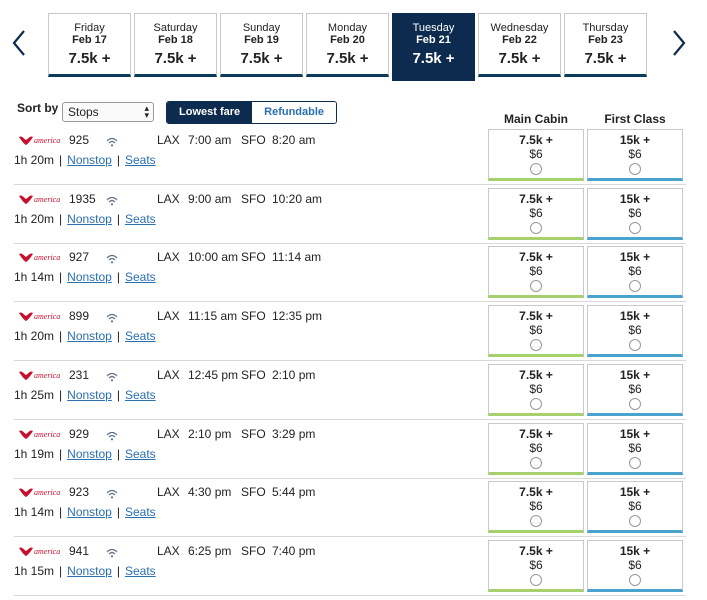  Describe the element at coordinates (210, 198) in the screenshot. I see `departure-time: 9:00 am` at that location.